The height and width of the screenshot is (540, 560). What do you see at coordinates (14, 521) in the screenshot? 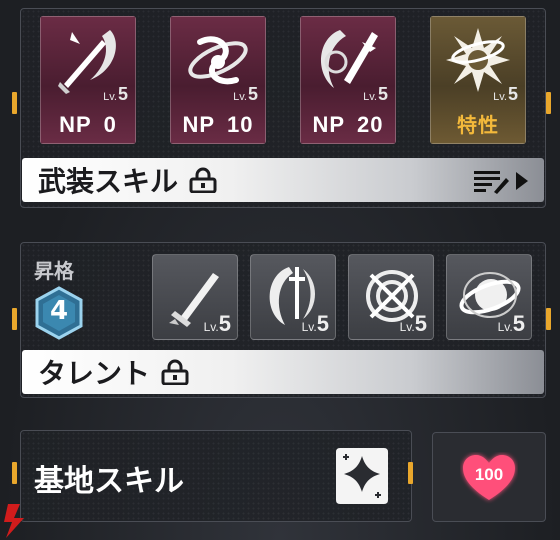
I see `watermark-logo` at bounding box center [14, 521].